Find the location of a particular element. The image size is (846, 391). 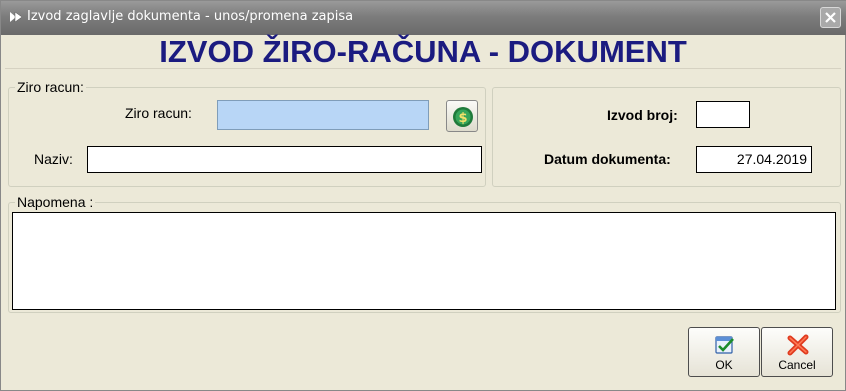

izvod-broj-label: Izvod broj: is located at coordinates (642, 115).